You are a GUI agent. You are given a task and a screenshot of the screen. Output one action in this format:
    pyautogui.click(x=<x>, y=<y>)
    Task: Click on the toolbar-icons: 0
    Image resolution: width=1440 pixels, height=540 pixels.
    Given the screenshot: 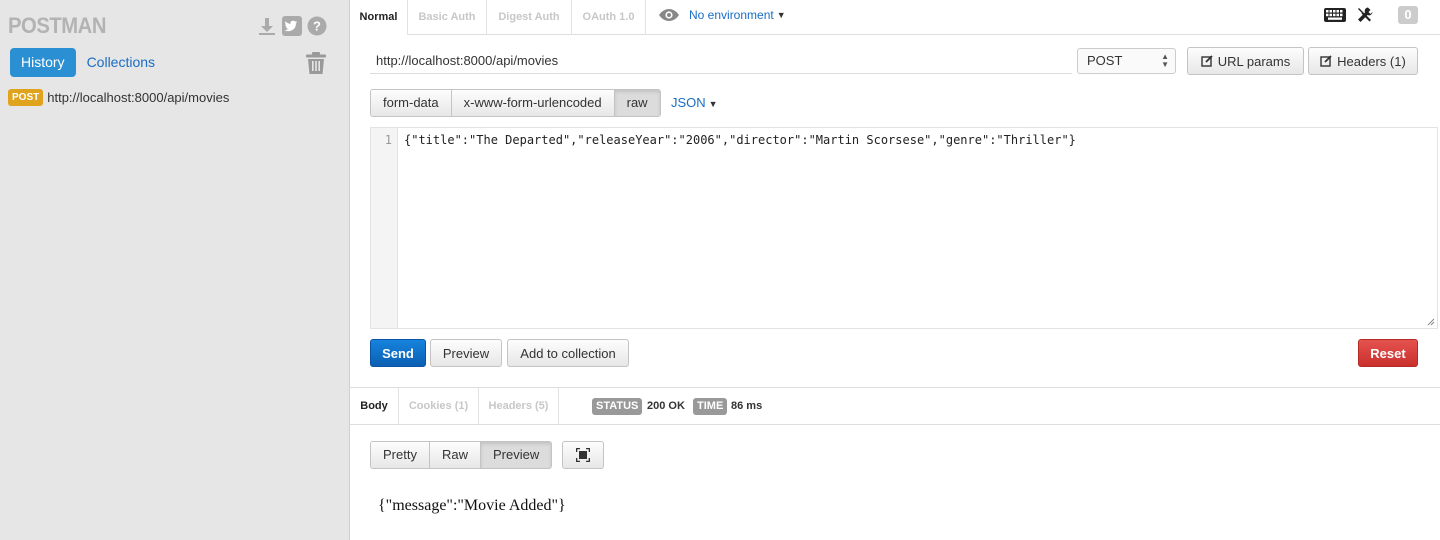 What is the action you would take?
    pyautogui.click(x=1371, y=15)
    